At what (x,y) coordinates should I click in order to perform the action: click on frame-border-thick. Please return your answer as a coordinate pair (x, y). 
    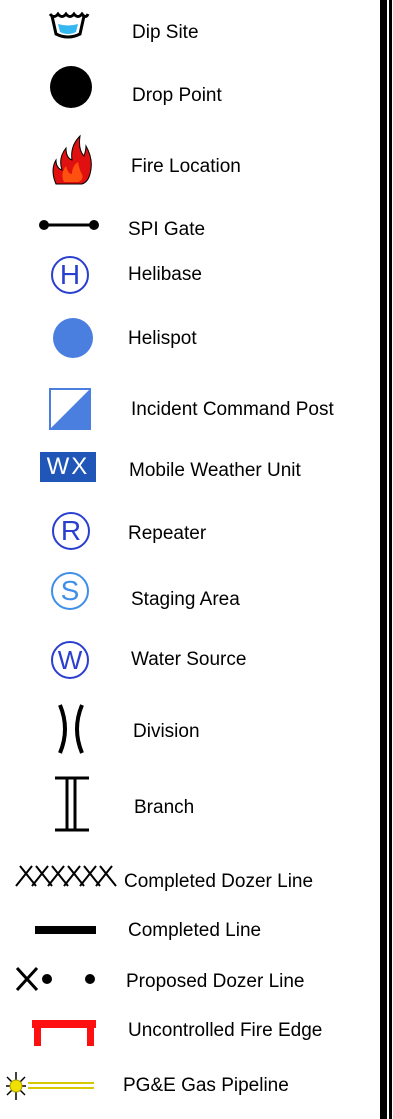
    Looking at the image, I should click on (383, 559).